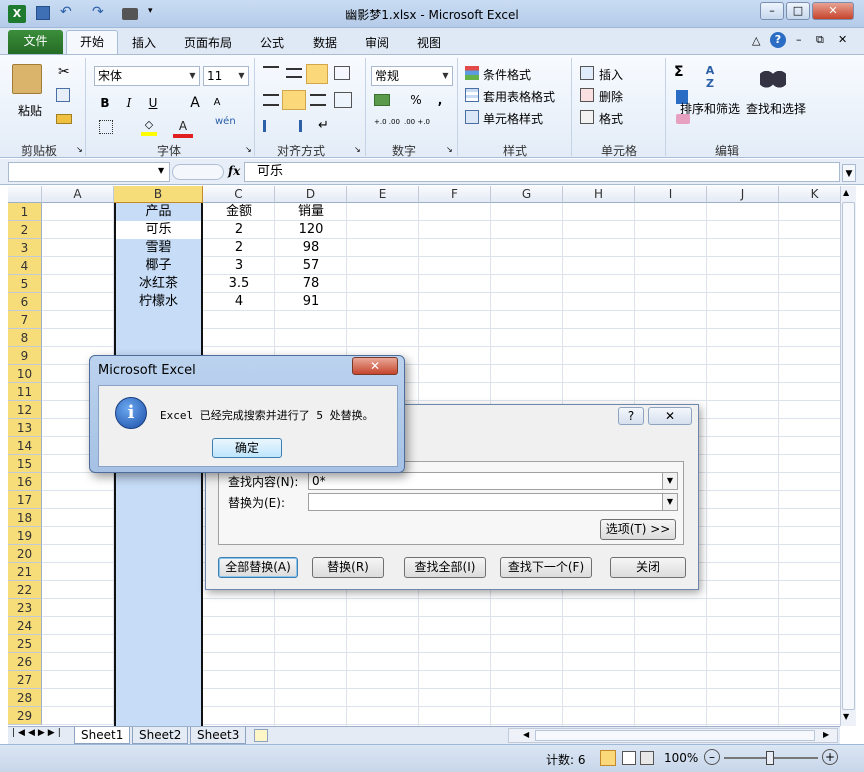 The height and width of the screenshot is (772, 864). I want to click on font-color-button: A, so click(183, 127).